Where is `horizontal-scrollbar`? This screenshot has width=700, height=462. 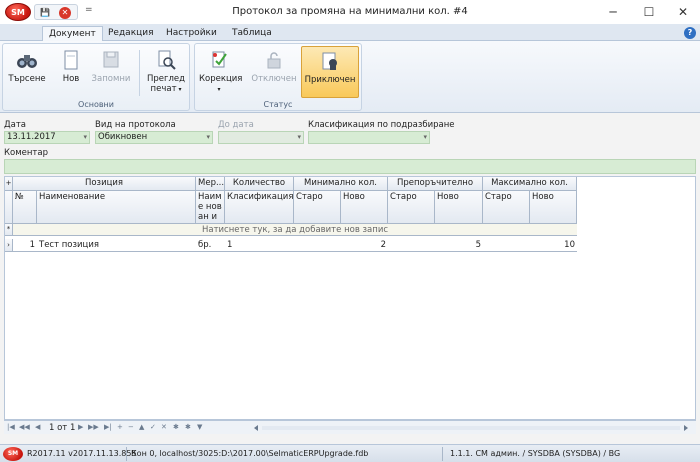
horizontal-scrollbar is located at coordinates (471, 428).